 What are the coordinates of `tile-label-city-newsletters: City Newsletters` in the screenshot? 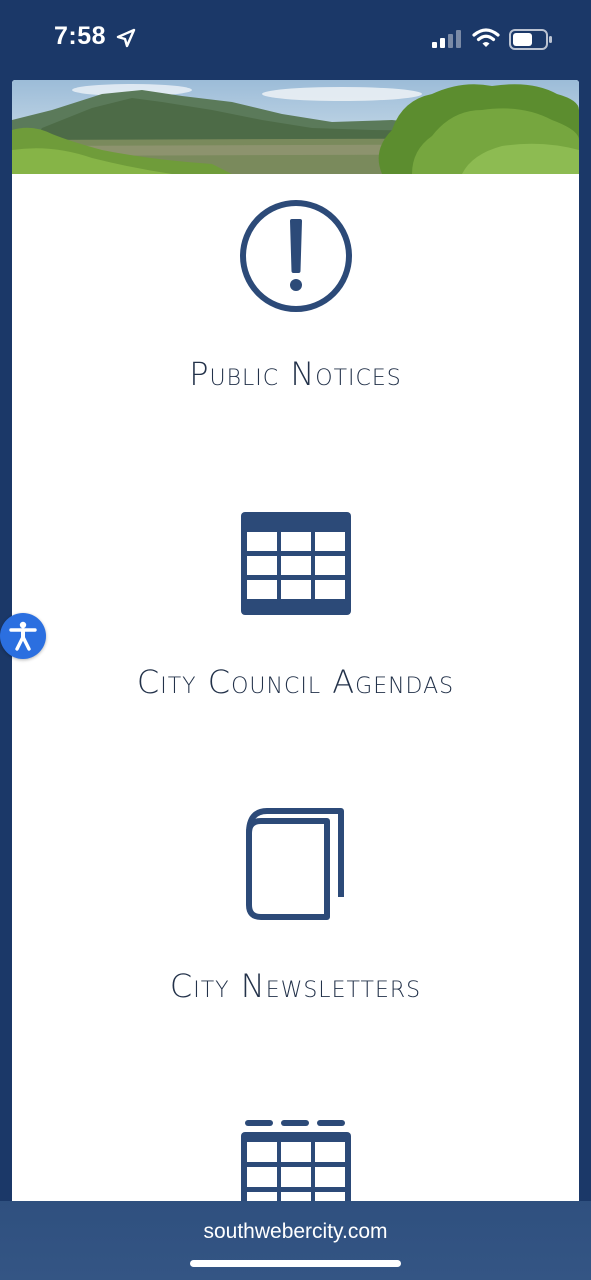 It's located at (295, 986).